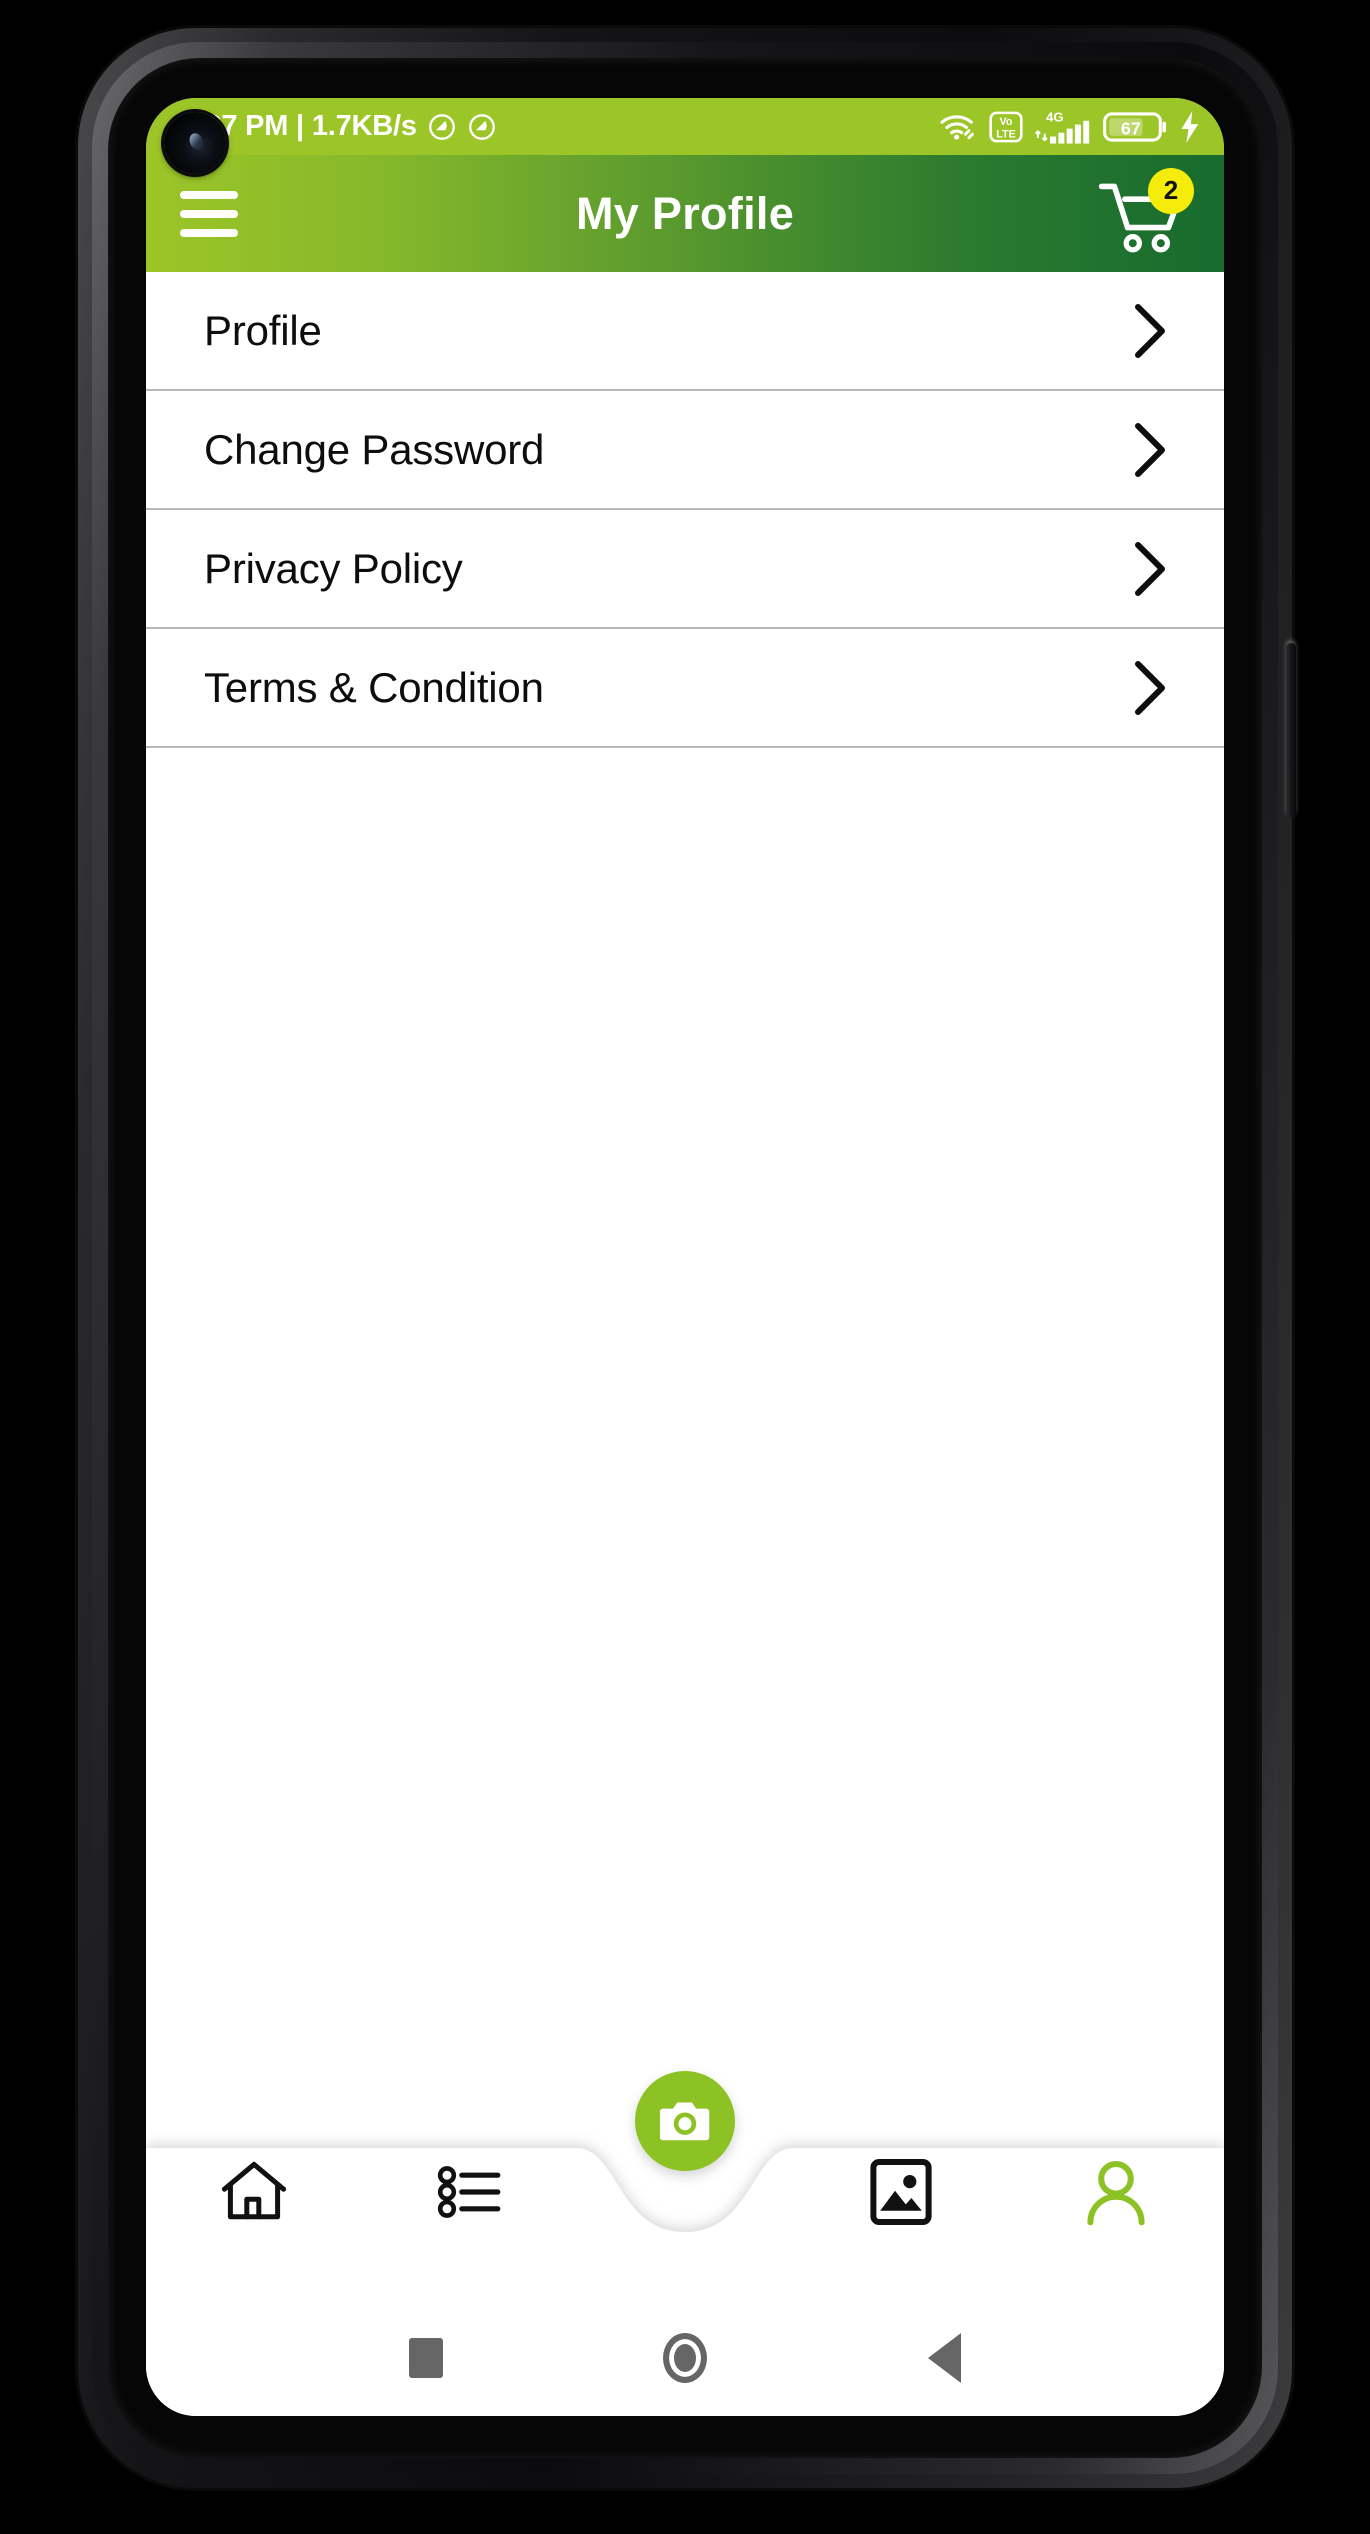 This screenshot has height=2534, width=1370. What do you see at coordinates (1131, 128) in the screenshot?
I see `battery-level-text: 67` at bounding box center [1131, 128].